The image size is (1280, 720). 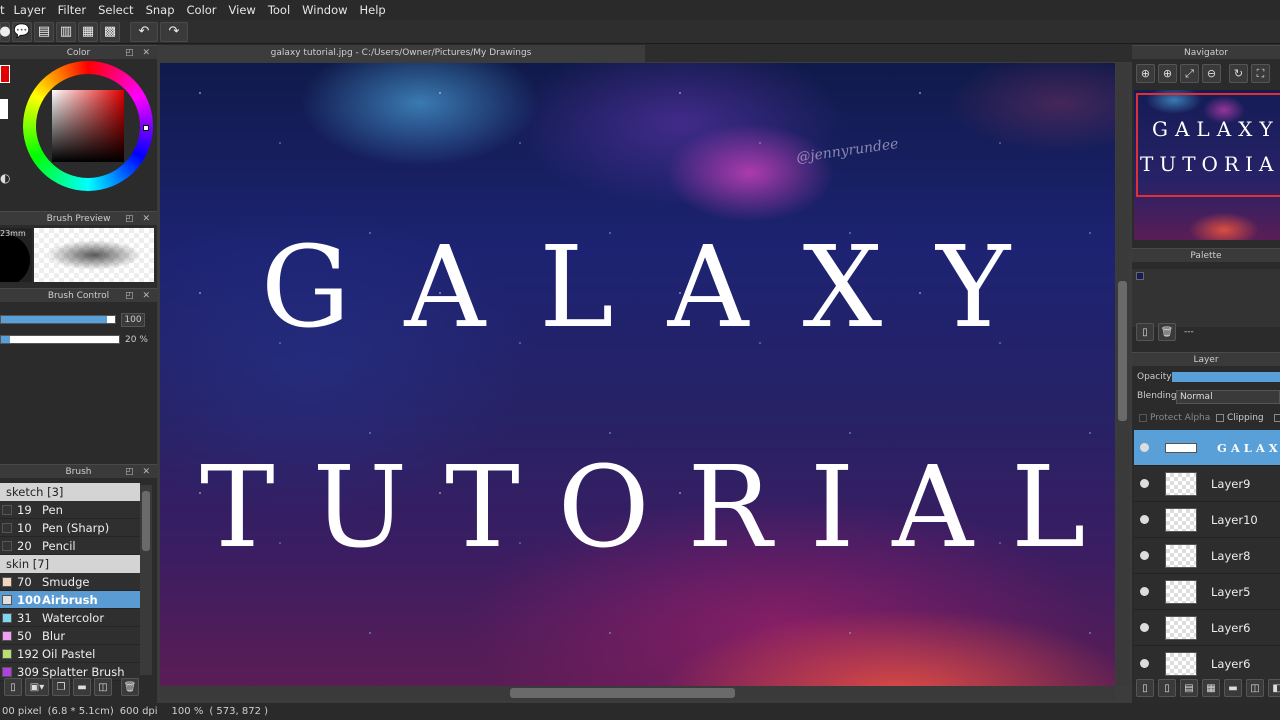 I want to click on folder-icon: ▬, so click(x=82, y=687).